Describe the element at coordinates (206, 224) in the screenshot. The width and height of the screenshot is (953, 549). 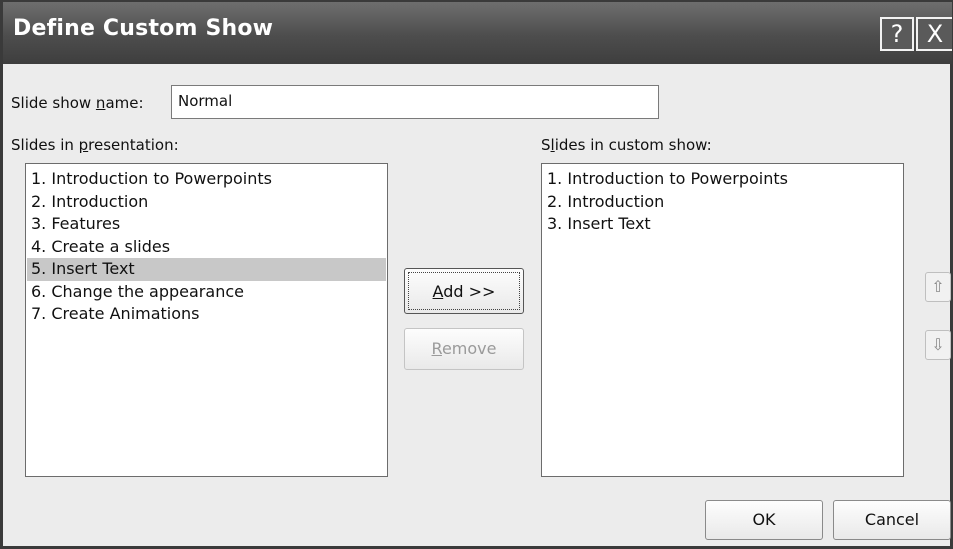
I see `list-item: 3. Features` at that location.